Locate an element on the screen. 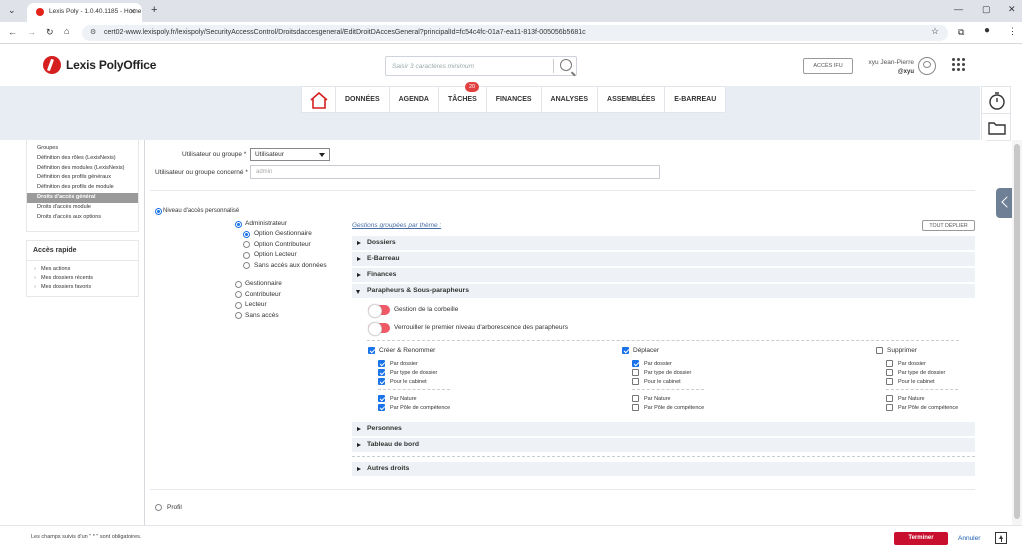 This screenshot has width=1022, height=549. menu-droits-general: Droits d'accès général is located at coordinates (82, 197).